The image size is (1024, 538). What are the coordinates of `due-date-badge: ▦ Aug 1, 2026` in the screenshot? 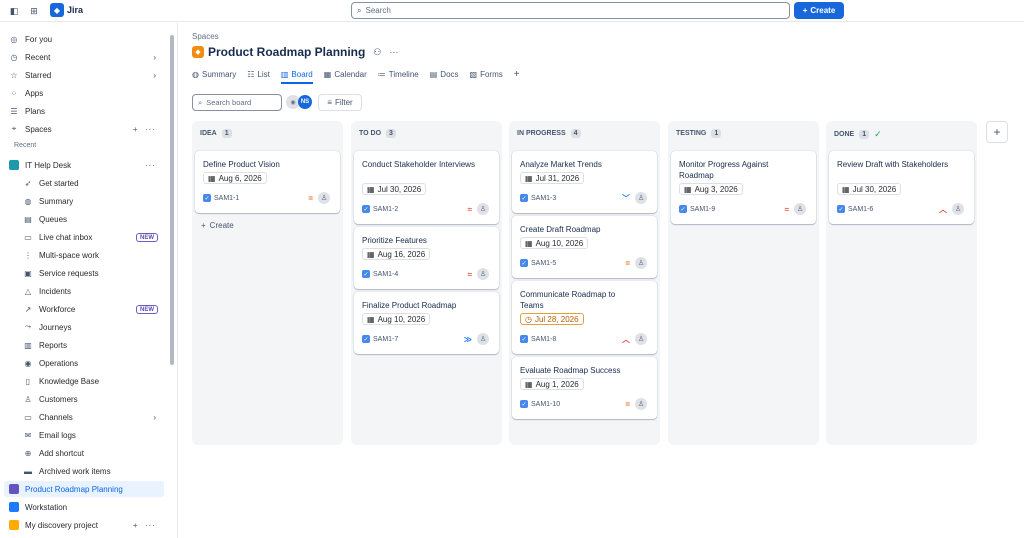 It's located at (552, 384).